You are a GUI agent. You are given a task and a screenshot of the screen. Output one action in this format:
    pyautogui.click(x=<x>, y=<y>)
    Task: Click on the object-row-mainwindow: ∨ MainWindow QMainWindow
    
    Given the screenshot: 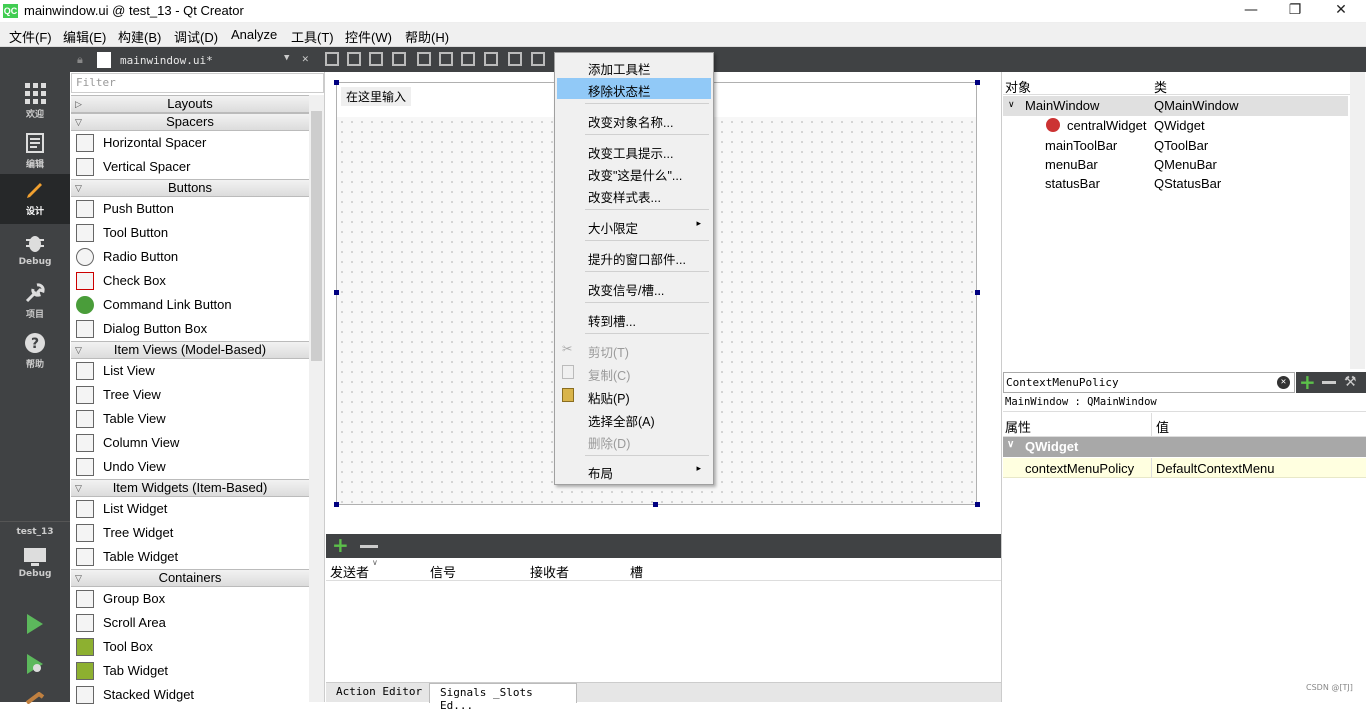 What is the action you would take?
    pyautogui.click(x=1175, y=106)
    